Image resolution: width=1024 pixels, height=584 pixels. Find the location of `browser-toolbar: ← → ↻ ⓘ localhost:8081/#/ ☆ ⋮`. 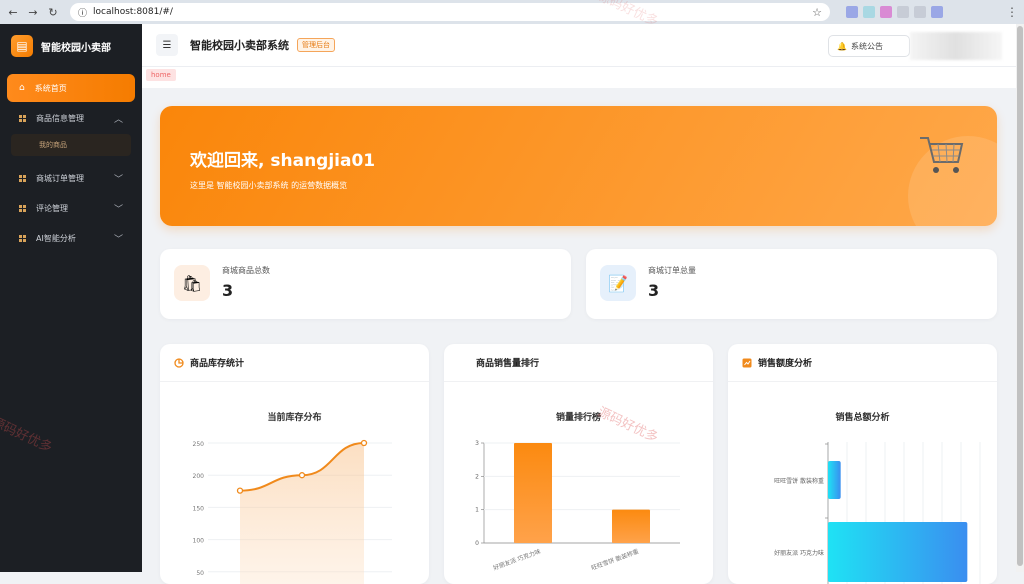

browser-toolbar: ← → ↻ ⓘ localhost:8081/#/ ☆ ⋮ is located at coordinates (512, 12).